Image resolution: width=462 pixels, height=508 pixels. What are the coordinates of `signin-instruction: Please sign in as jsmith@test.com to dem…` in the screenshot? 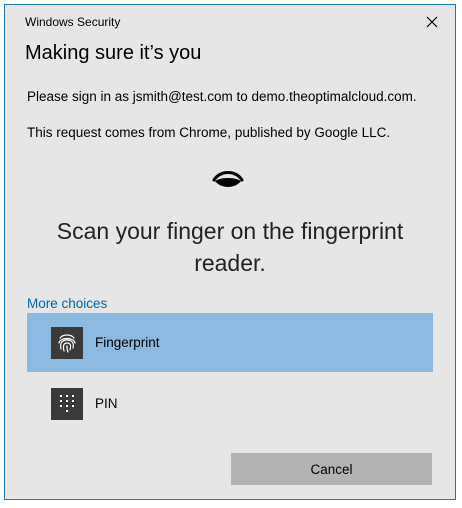 It's located at (222, 96).